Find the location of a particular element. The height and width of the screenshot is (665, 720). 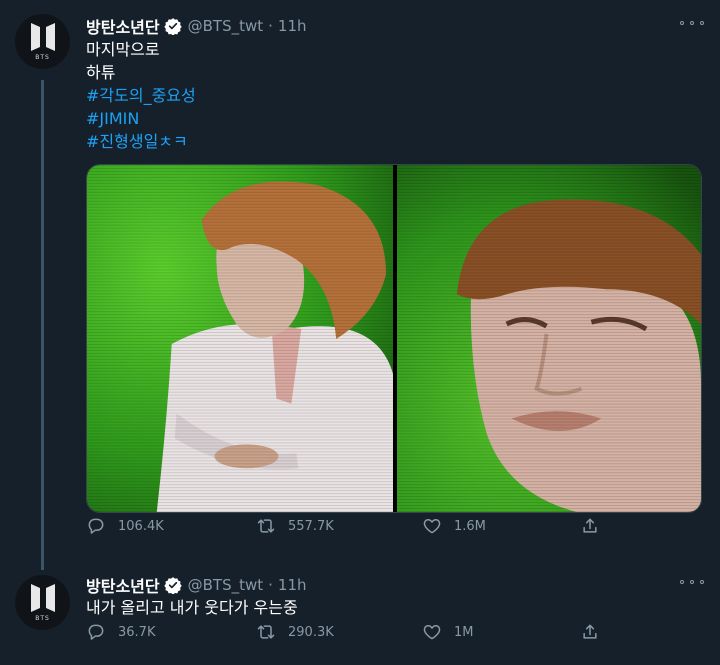

thread-line is located at coordinates (42, 325).